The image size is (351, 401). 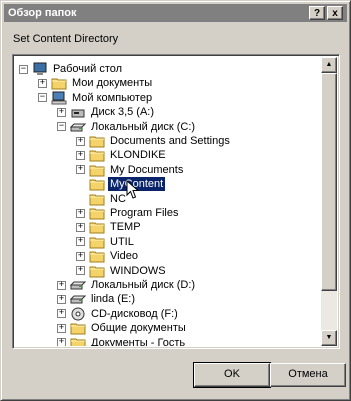 What do you see at coordinates (113, 299) in the screenshot?
I see `tree-item-label: linda (E:)` at bounding box center [113, 299].